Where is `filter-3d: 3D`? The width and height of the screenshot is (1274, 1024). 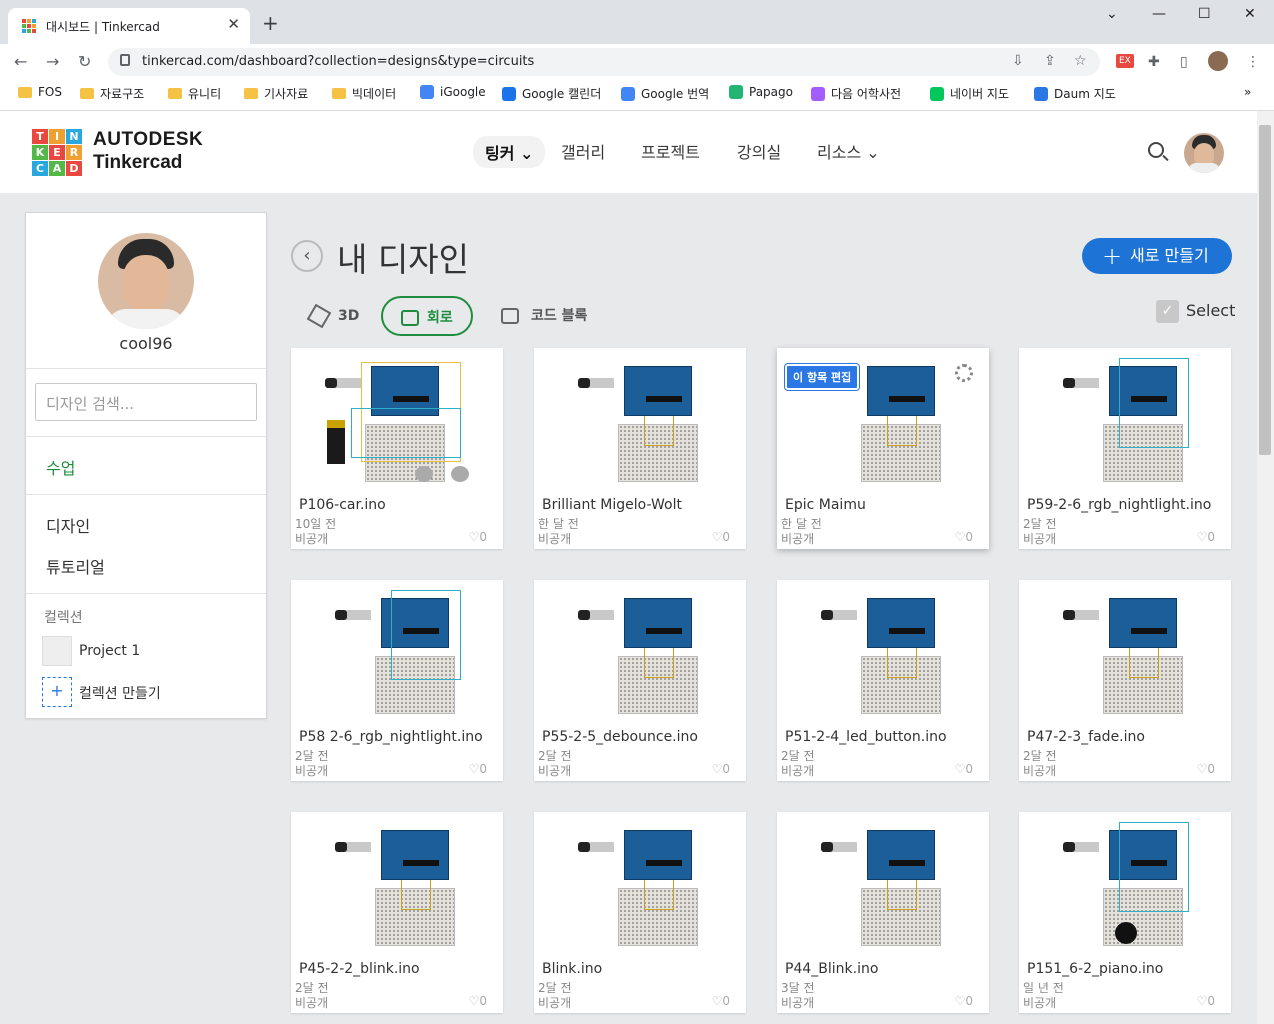 filter-3d: 3D is located at coordinates (332, 316).